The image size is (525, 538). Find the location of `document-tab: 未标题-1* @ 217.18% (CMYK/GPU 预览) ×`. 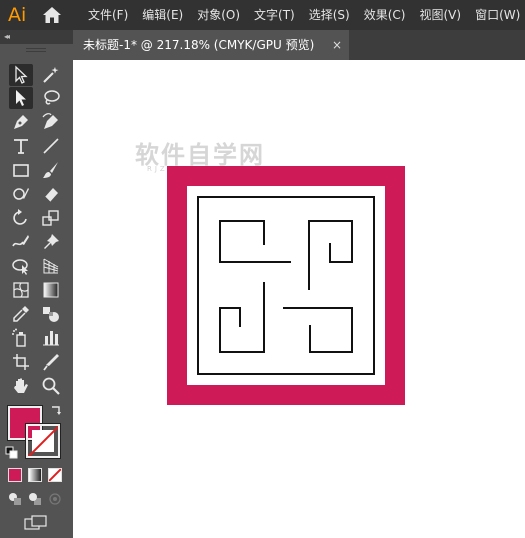

document-tab: 未标题-1* @ 217.18% (CMYK/GPU 预览) × is located at coordinates (211, 45).